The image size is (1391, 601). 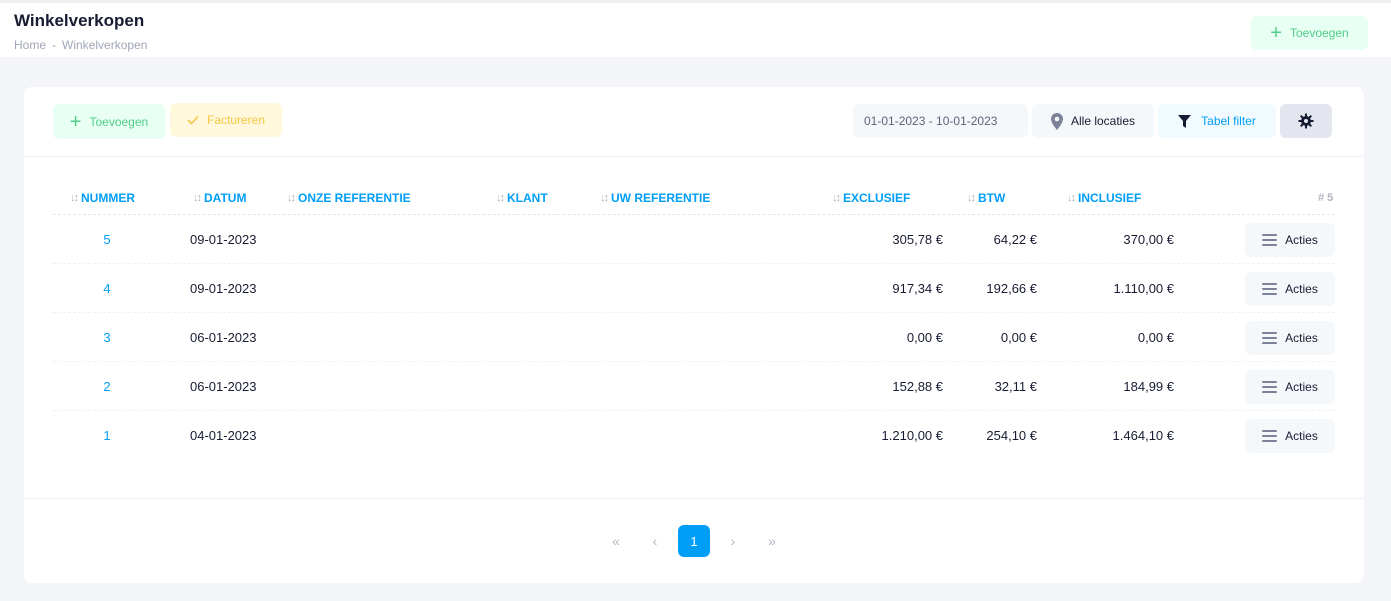 I want to click on card-footer-divider, so click(x=694, y=498).